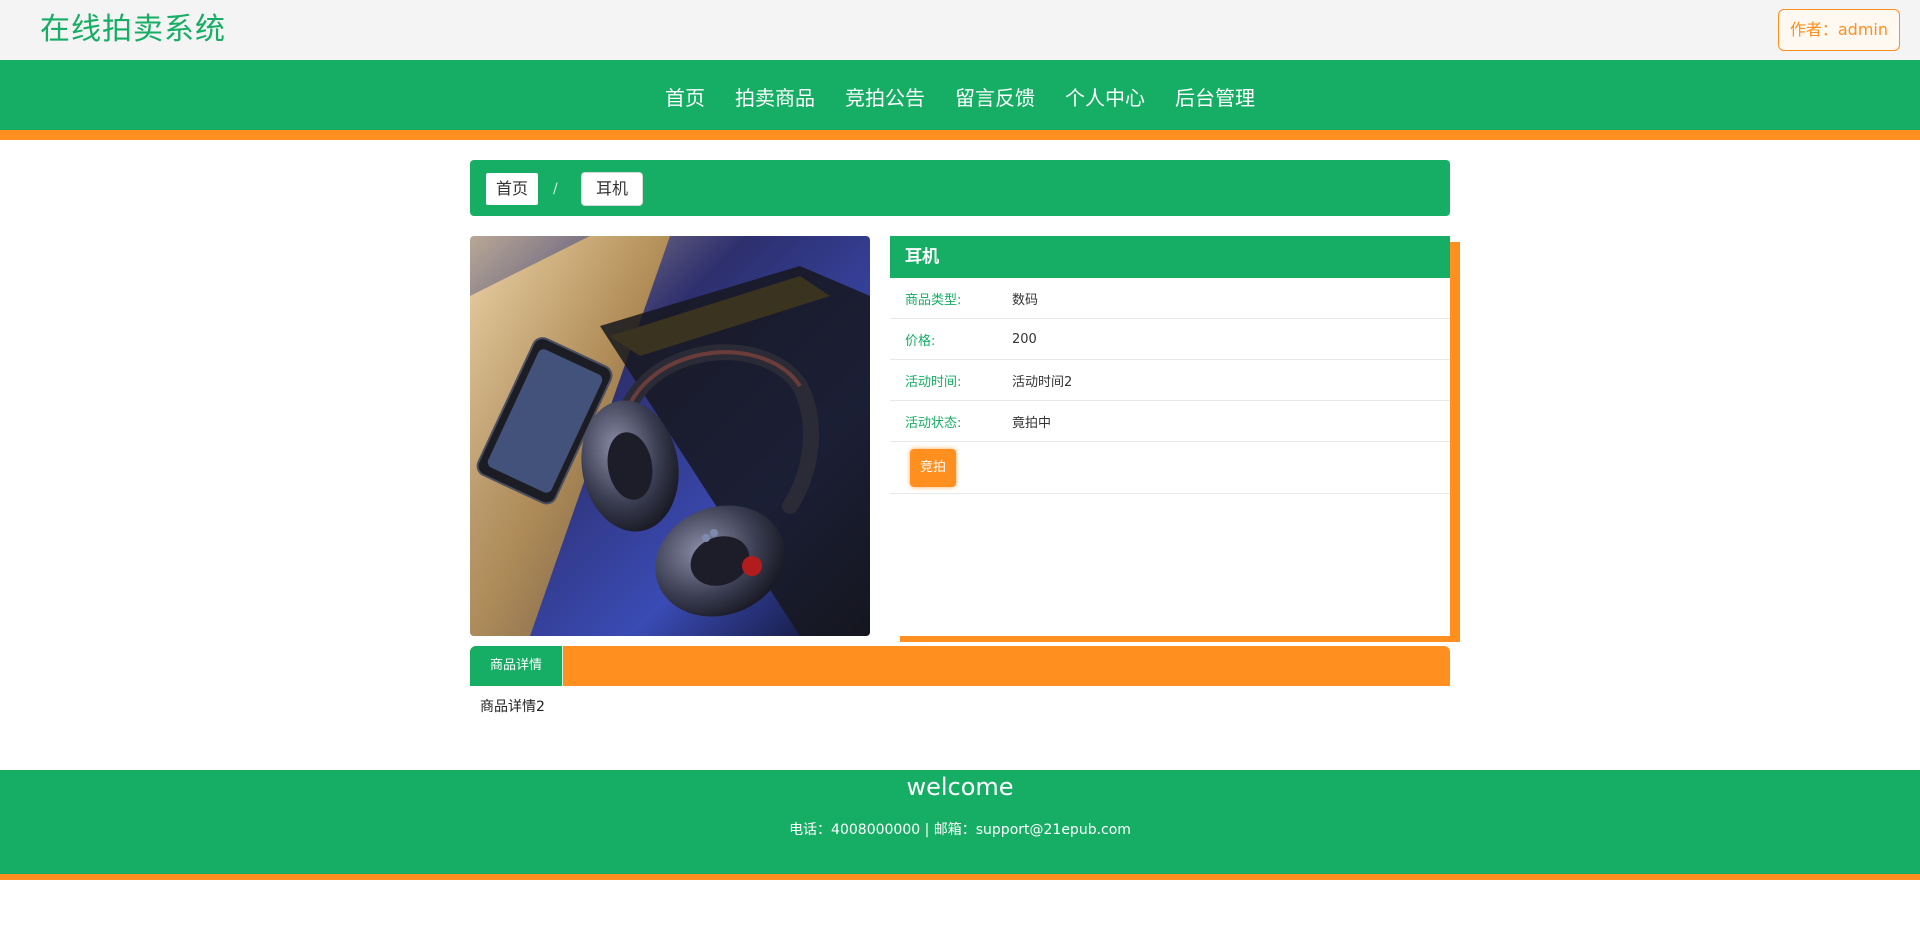 This screenshot has width=1920, height=929. Describe the element at coordinates (960, 787) in the screenshot. I see `footer-welcome: welcome` at that location.